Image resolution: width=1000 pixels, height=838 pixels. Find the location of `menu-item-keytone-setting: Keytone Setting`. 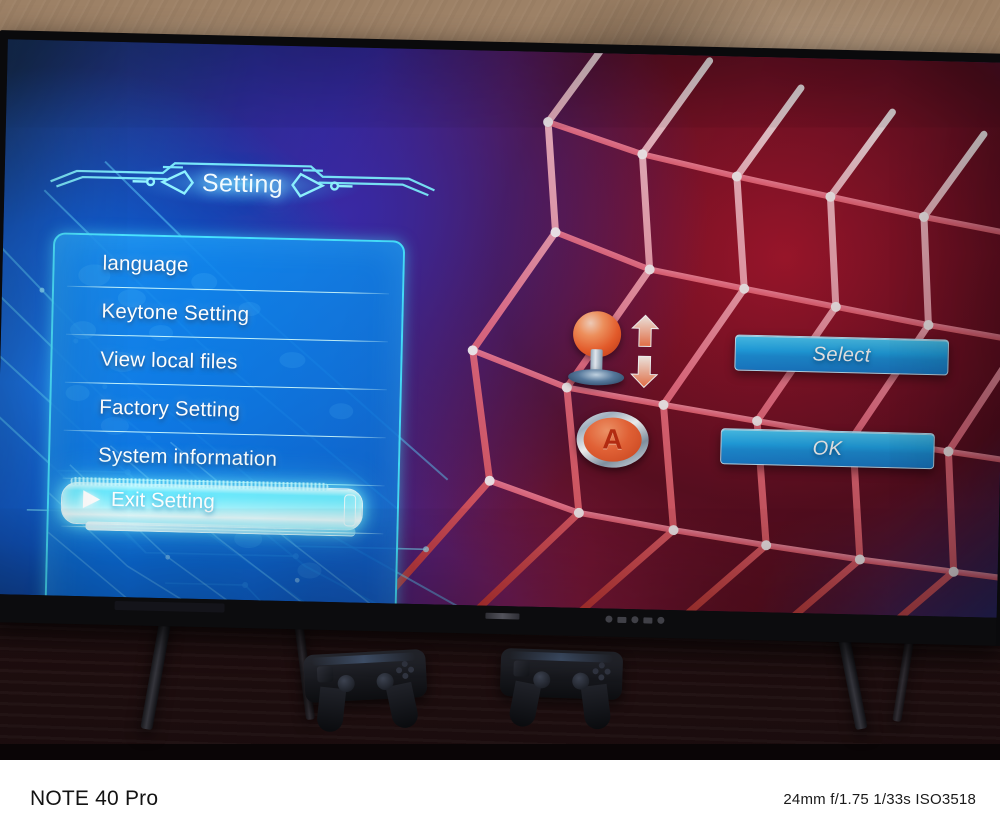

menu-item-keytone-setting: Keytone Setting is located at coordinates (227, 314).